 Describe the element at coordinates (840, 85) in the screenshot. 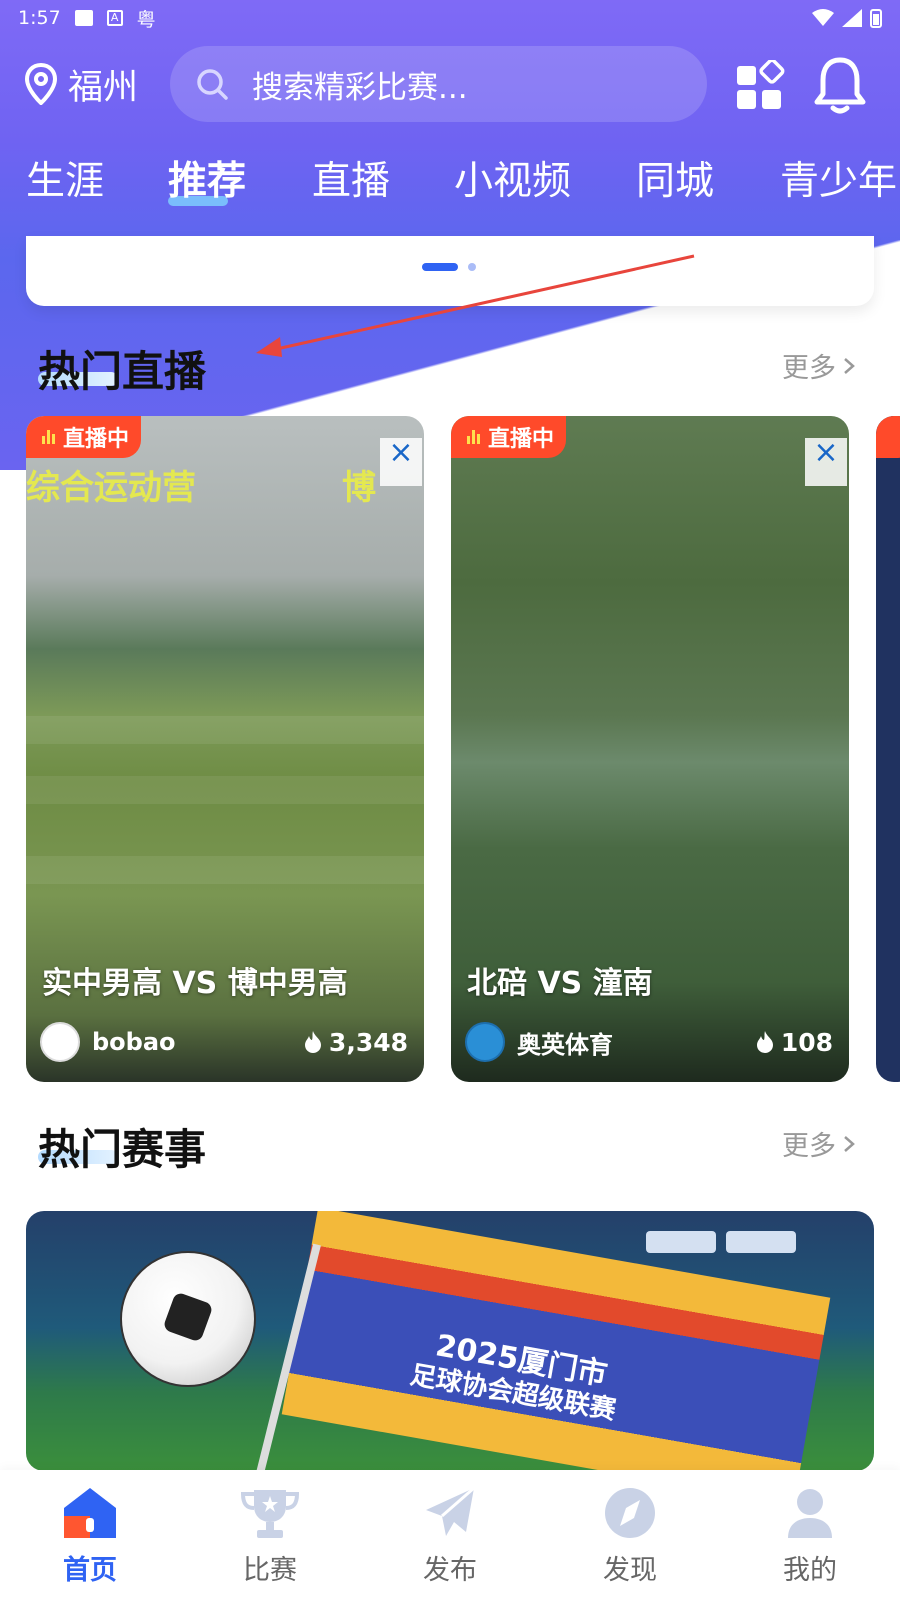

I see `bell-icon` at that location.